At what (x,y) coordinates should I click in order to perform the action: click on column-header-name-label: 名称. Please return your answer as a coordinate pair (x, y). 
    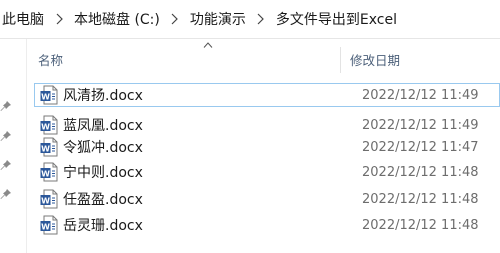
    Looking at the image, I should click on (51, 60).